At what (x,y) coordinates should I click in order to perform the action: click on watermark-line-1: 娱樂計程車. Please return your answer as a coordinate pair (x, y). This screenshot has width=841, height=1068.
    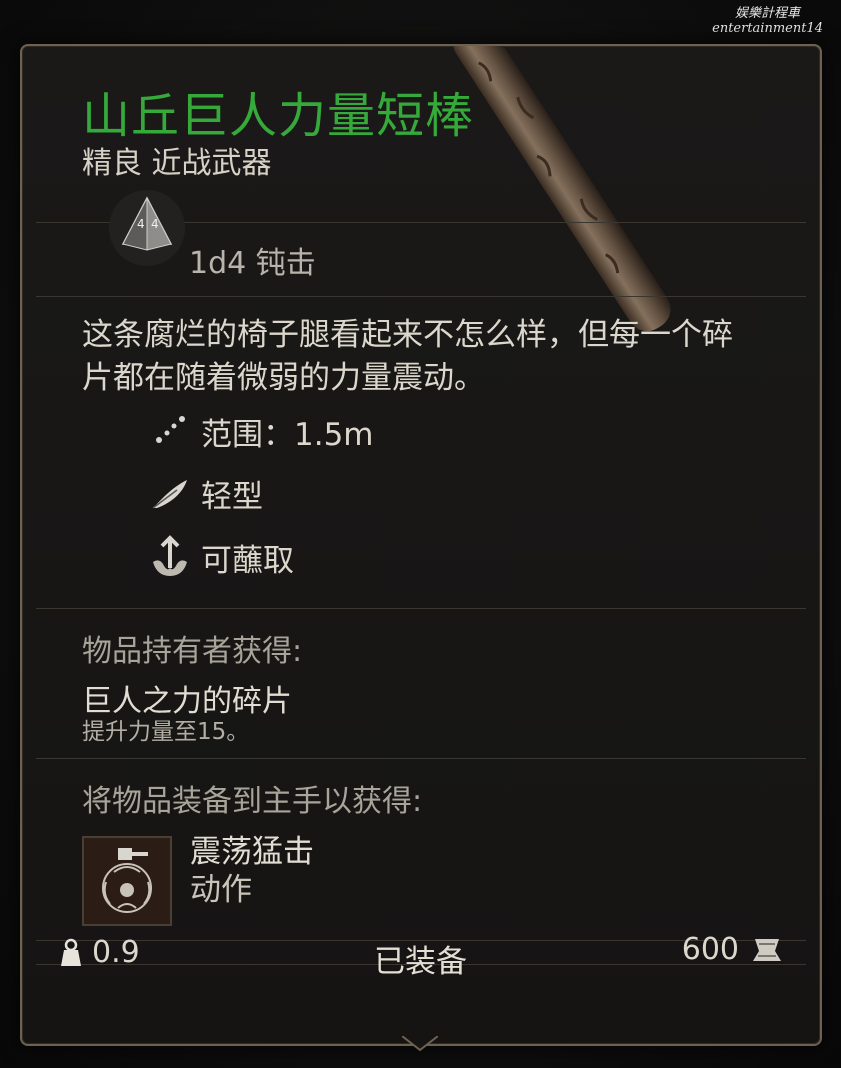
    Looking at the image, I should click on (768, 13).